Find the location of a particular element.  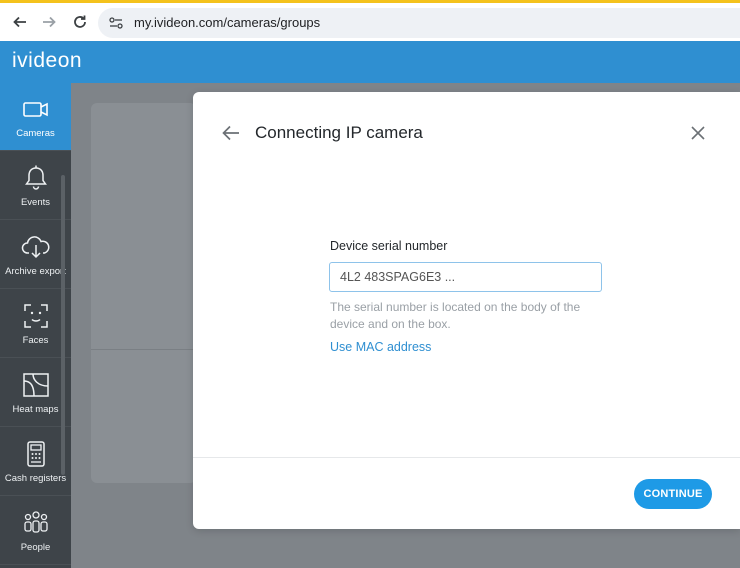

background-panel is located at coordinates (143, 293).